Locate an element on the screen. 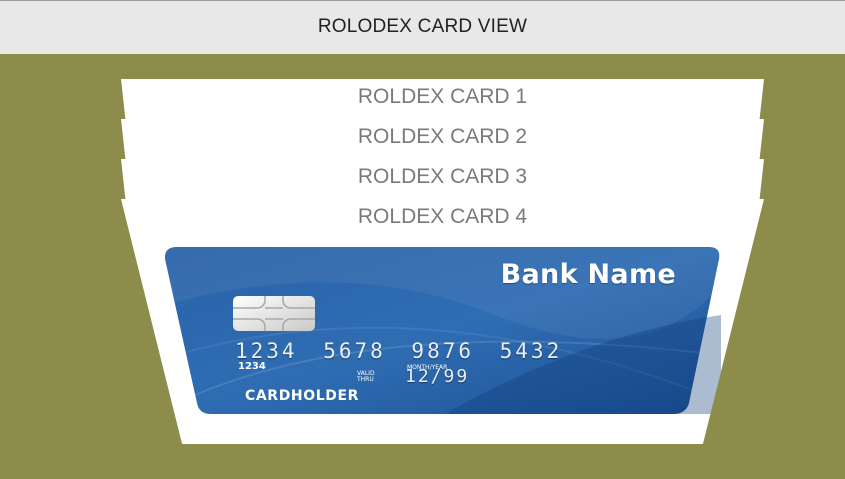 This screenshot has width=845, height=479. rolodex-card-1: ROLDEX CARD 1 is located at coordinates (442, 99).